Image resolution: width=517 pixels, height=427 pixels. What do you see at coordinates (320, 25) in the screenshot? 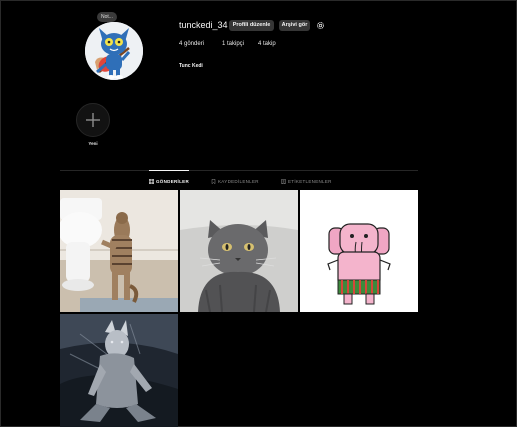
I see `settings-gear-icon` at bounding box center [320, 25].